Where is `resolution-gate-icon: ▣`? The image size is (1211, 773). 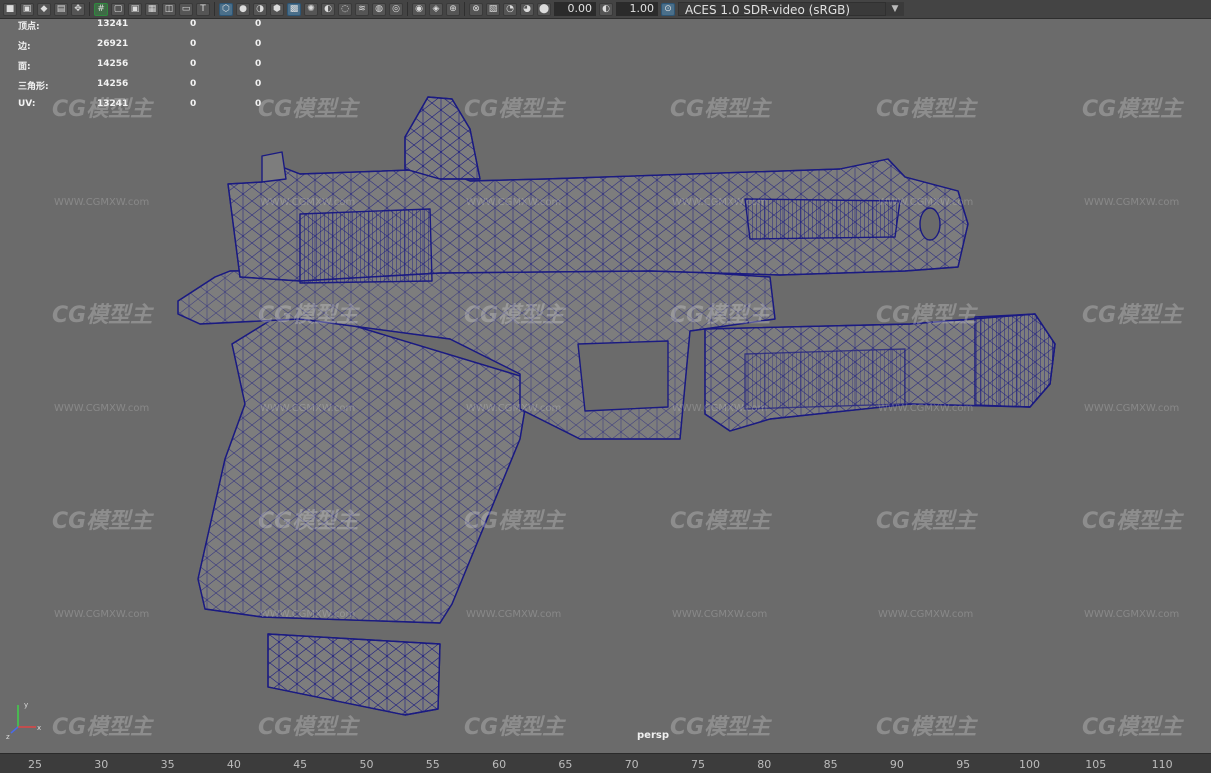 resolution-gate-icon: ▣ is located at coordinates (135, 9).